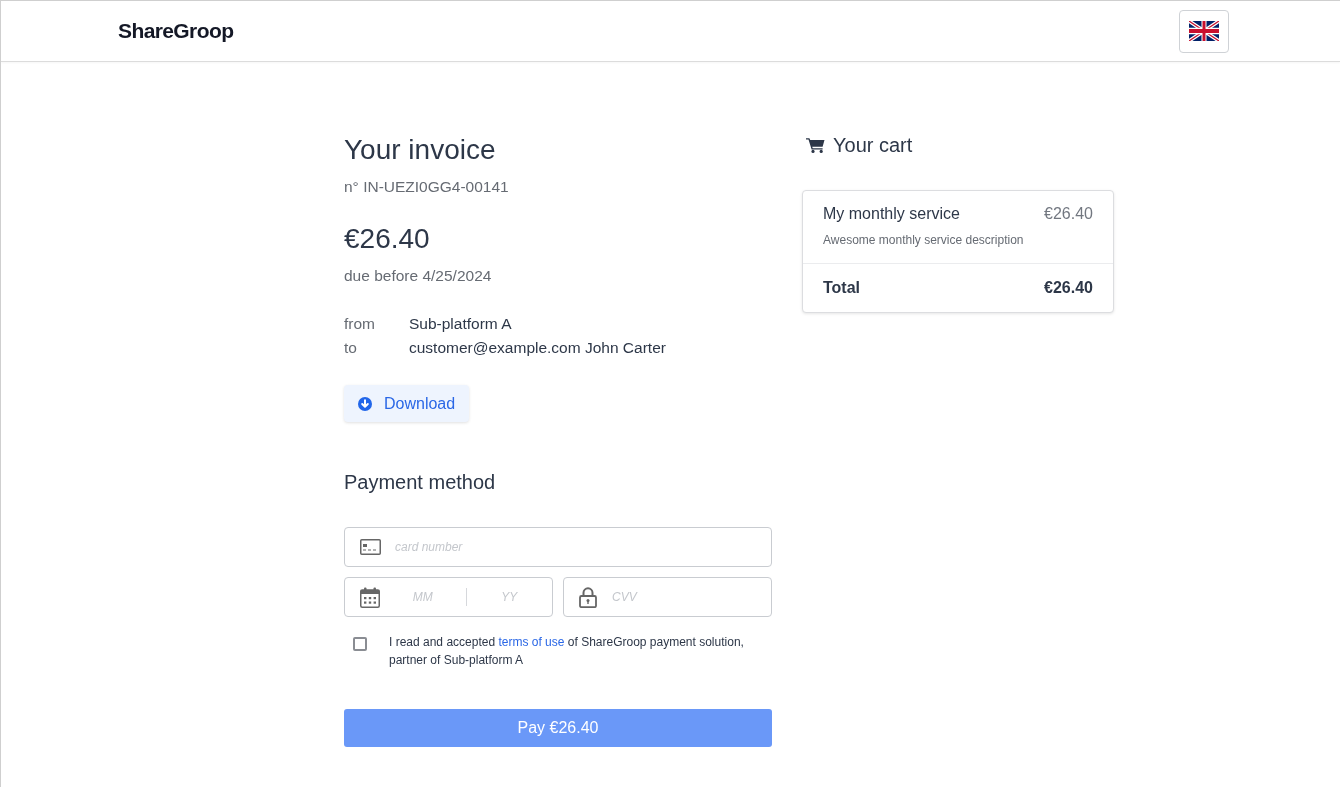 Image resolution: width=1340 pixels, height=787 pixels. What do you see at coordinates (365, 403) in the screenshot?
I see `download-icon` at bounding box center [365, 403].